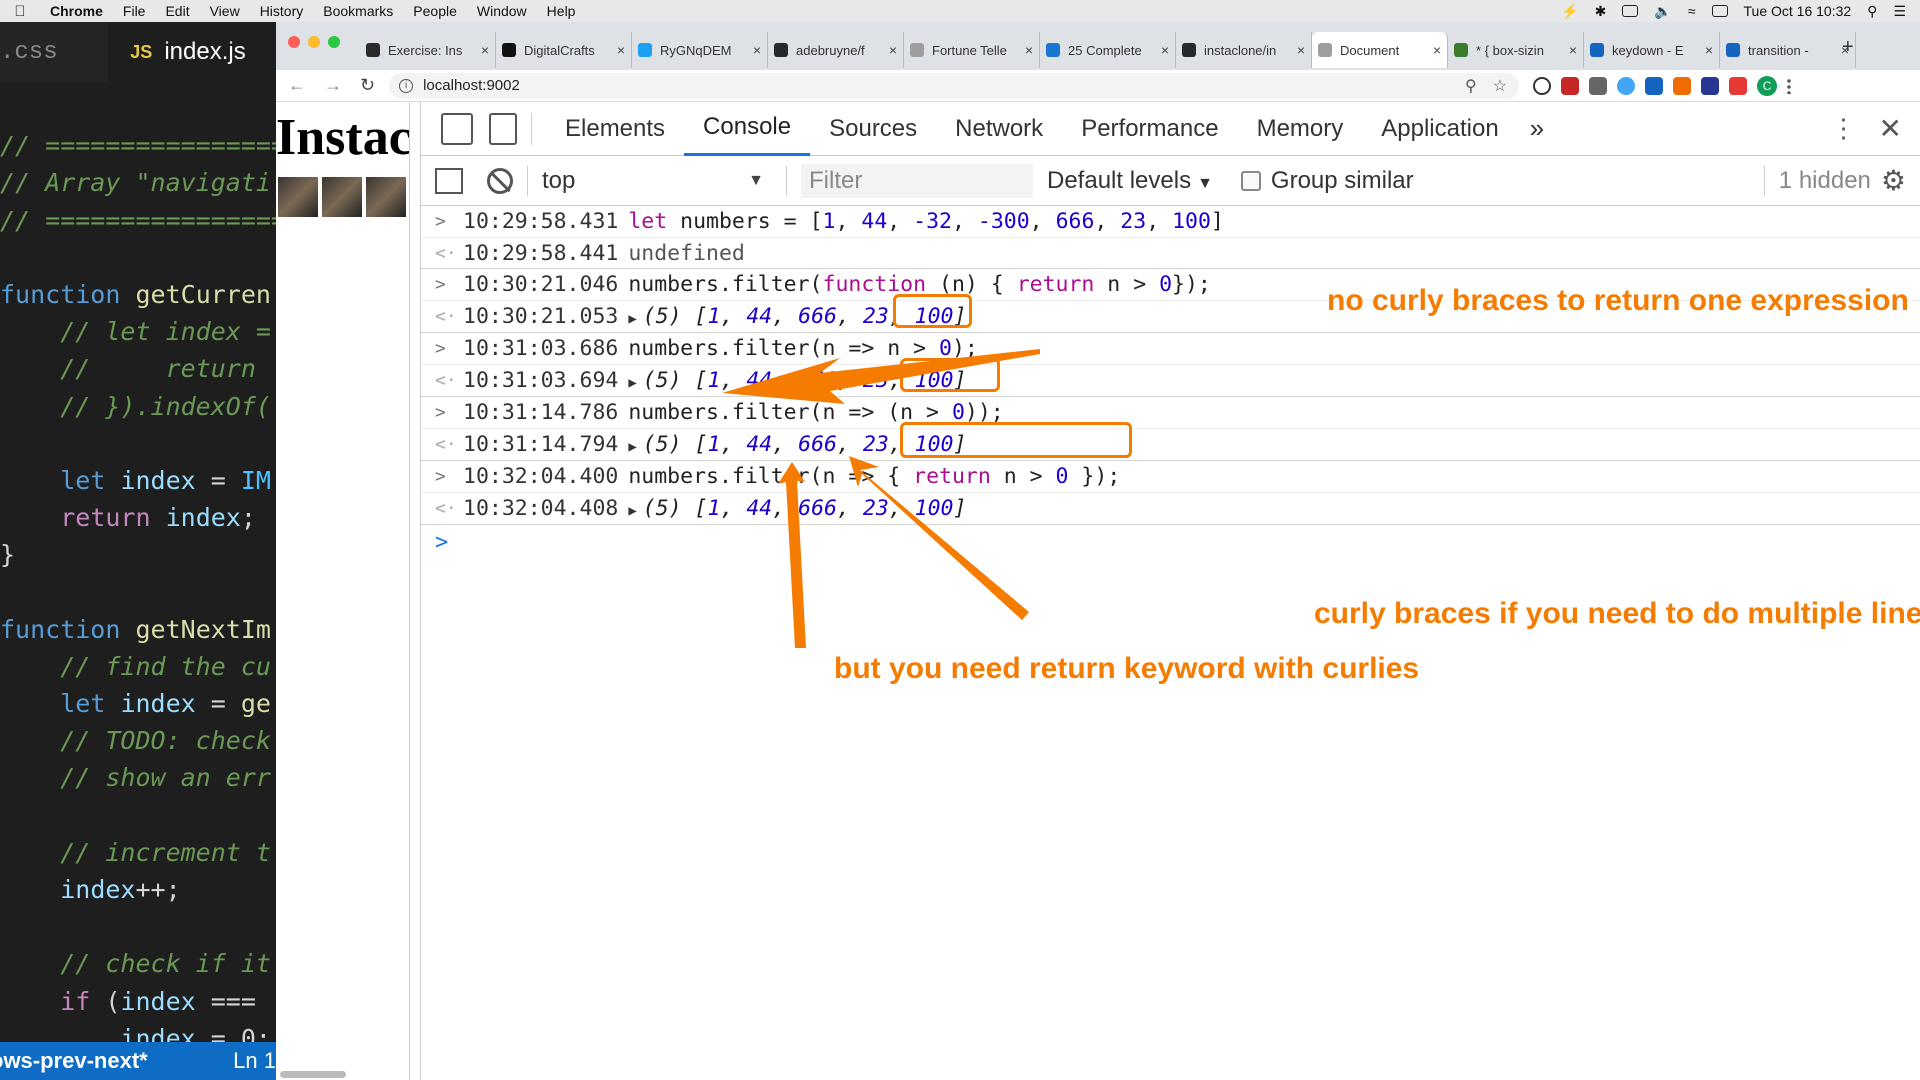 This screenshot has width=1920, height=1080. What do you see at coordinates (502, 11) in the screenshot?
I see `menu-window: Window` at bounding box center [502, 11].